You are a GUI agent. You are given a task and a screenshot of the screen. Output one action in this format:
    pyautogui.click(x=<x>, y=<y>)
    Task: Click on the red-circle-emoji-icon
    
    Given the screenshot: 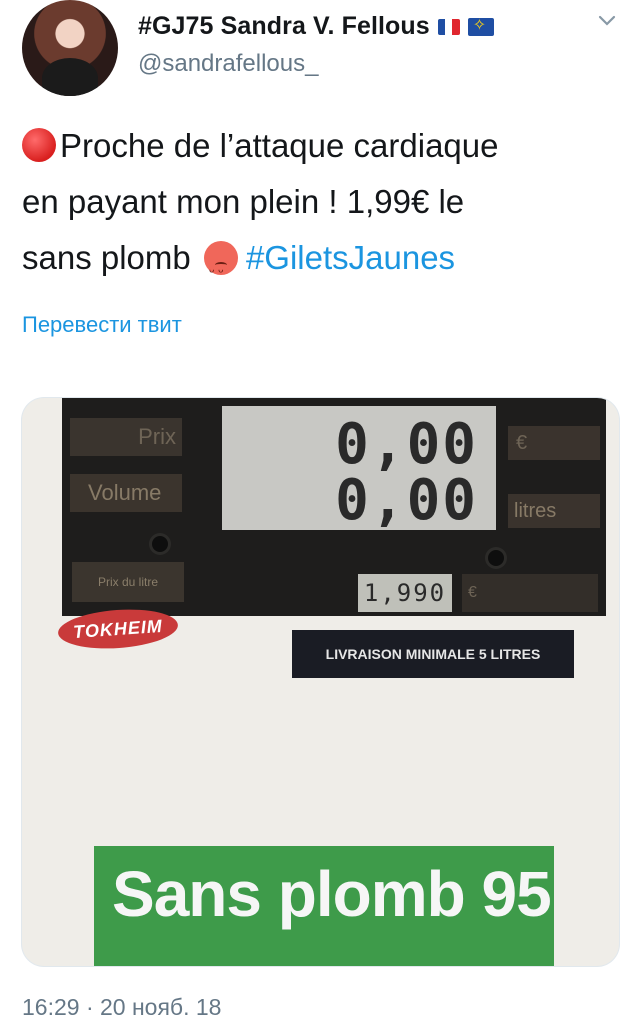 What is the action you would take?
    pyautogui.click(x=39, y=145)
    